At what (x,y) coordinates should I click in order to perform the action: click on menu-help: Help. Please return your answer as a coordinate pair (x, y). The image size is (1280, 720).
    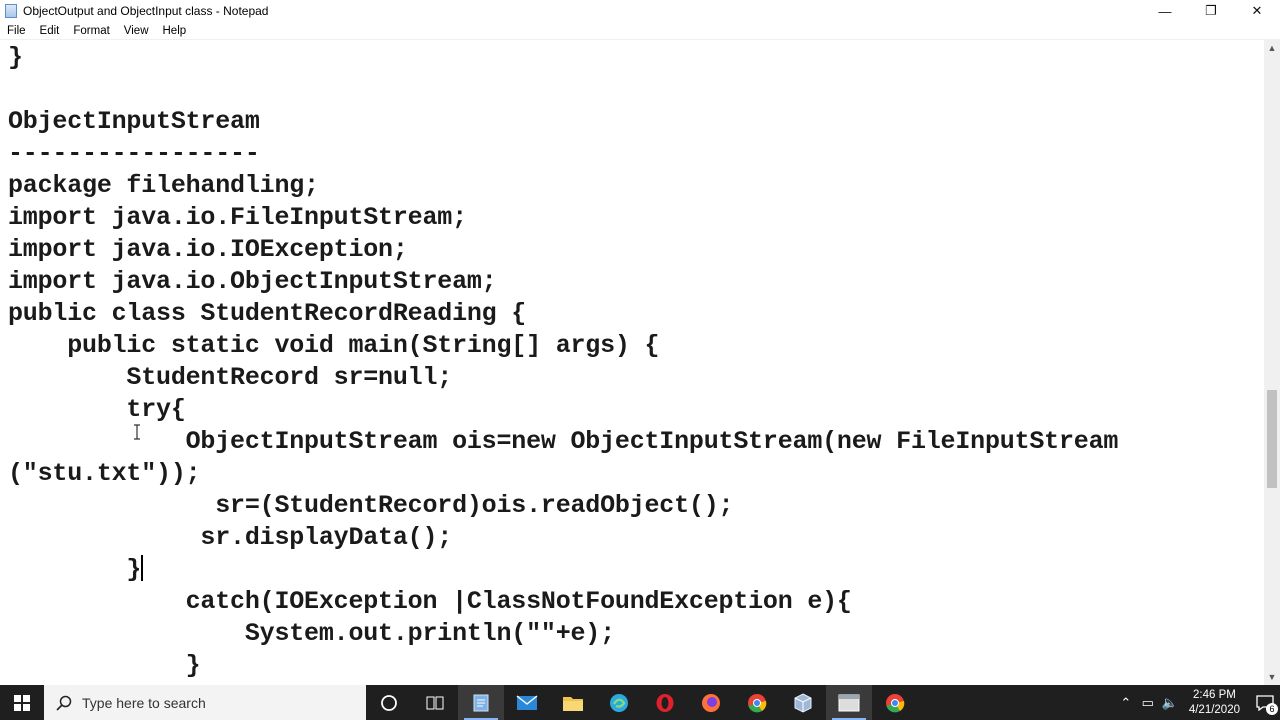
    Looking at the image, I should click on (175, 31).